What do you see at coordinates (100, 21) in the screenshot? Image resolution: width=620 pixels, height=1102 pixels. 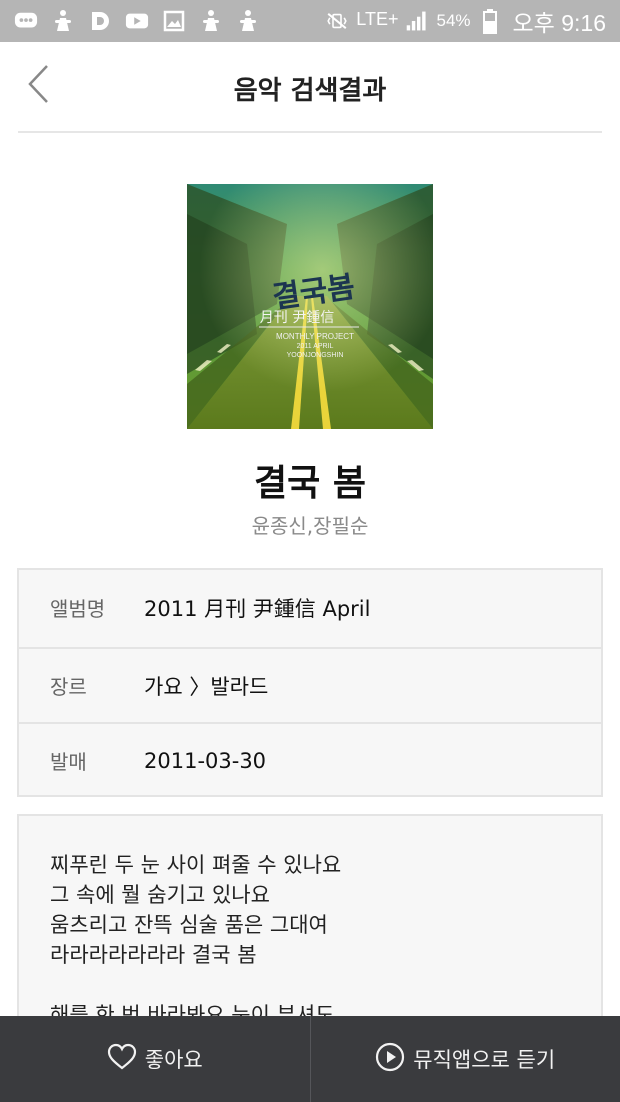 I see `d-app-icon` at bounding box center [100, 21].